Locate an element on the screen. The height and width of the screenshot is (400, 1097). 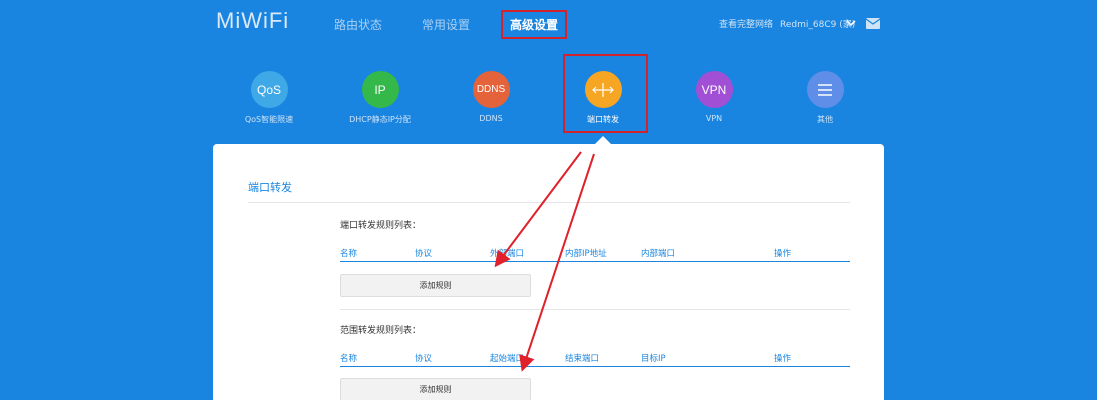
annotation-arrows is located at coordinates (544, 261).